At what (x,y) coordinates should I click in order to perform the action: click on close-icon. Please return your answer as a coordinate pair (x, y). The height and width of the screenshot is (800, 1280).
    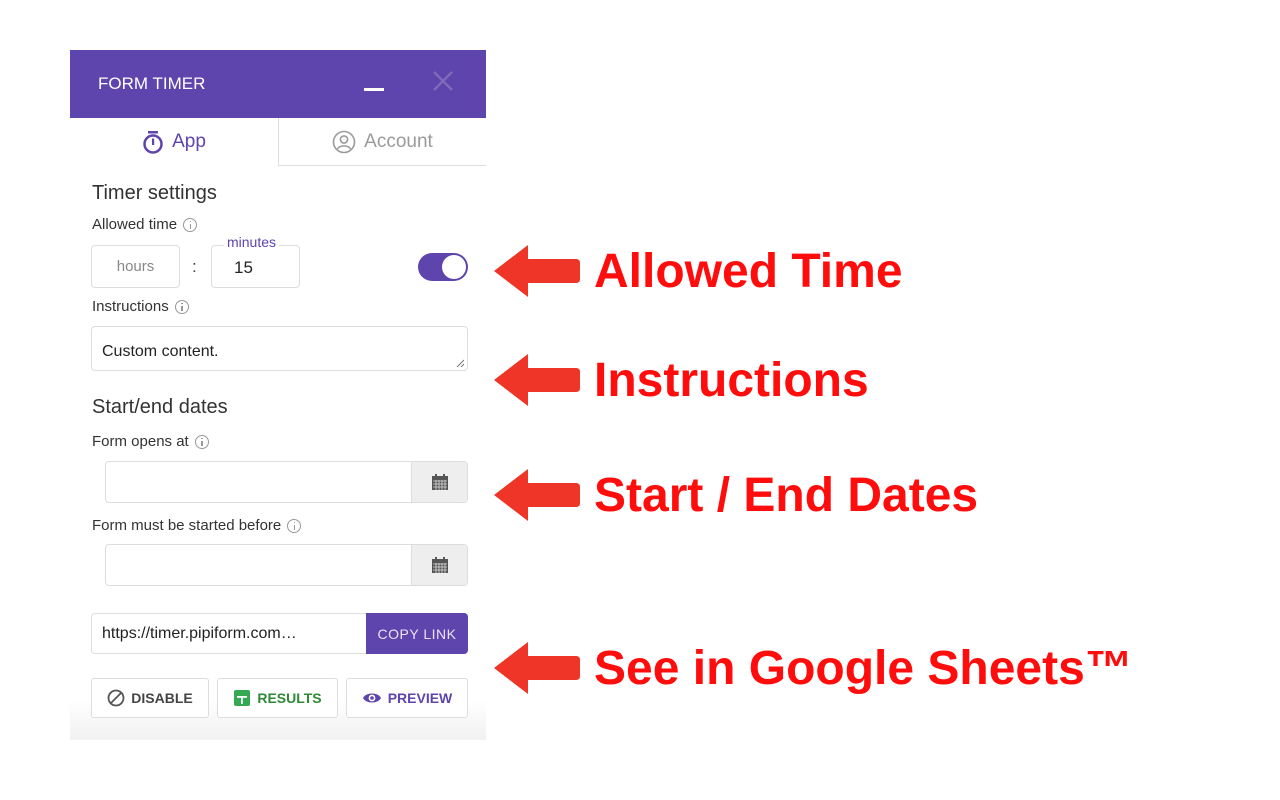
    Looking at the image, I should click on (443, 81).